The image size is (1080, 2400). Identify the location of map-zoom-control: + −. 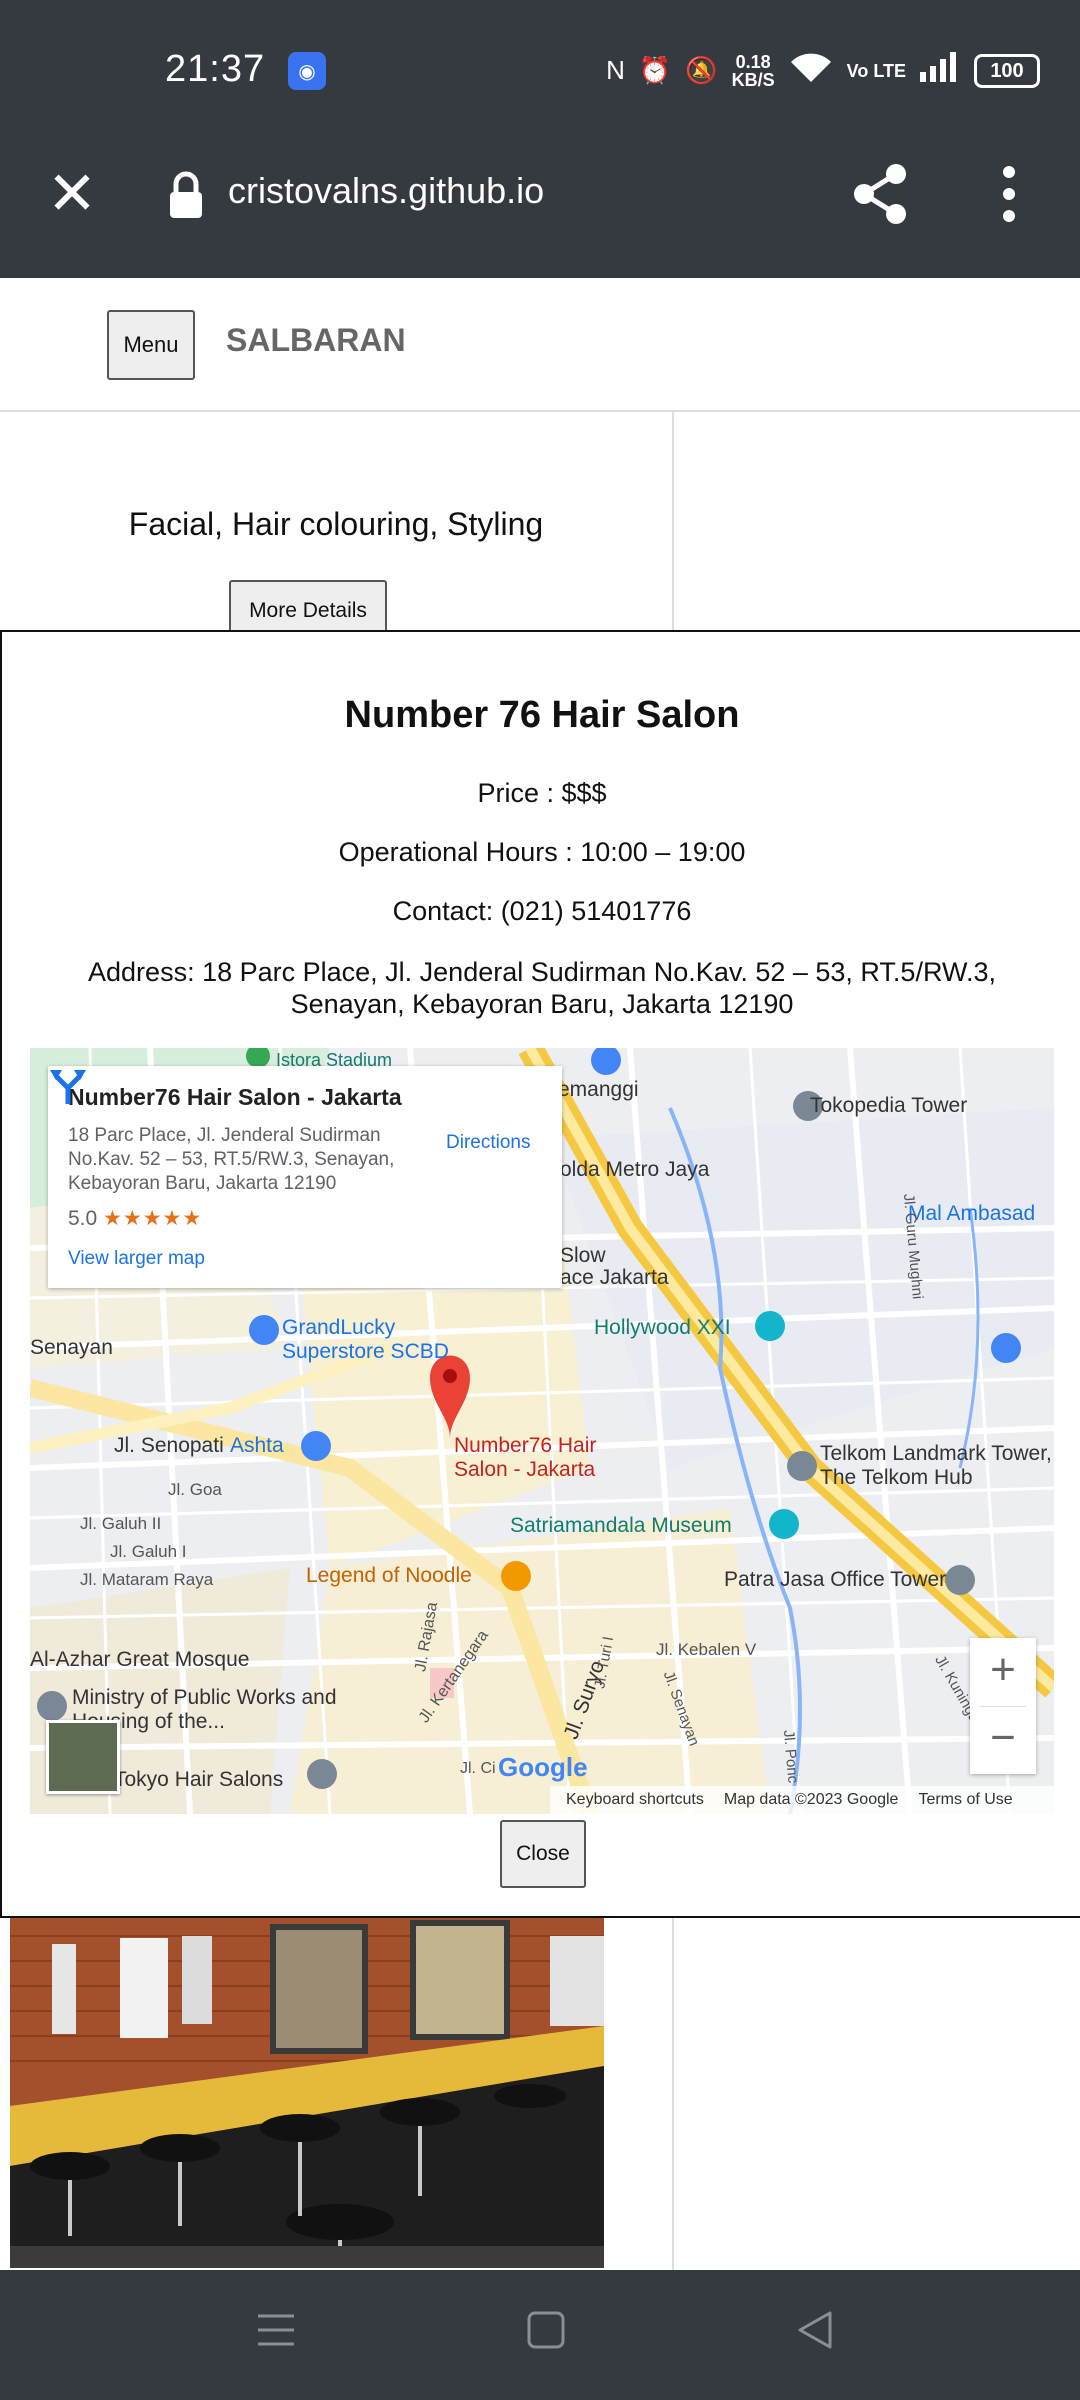
(1003, 1706).